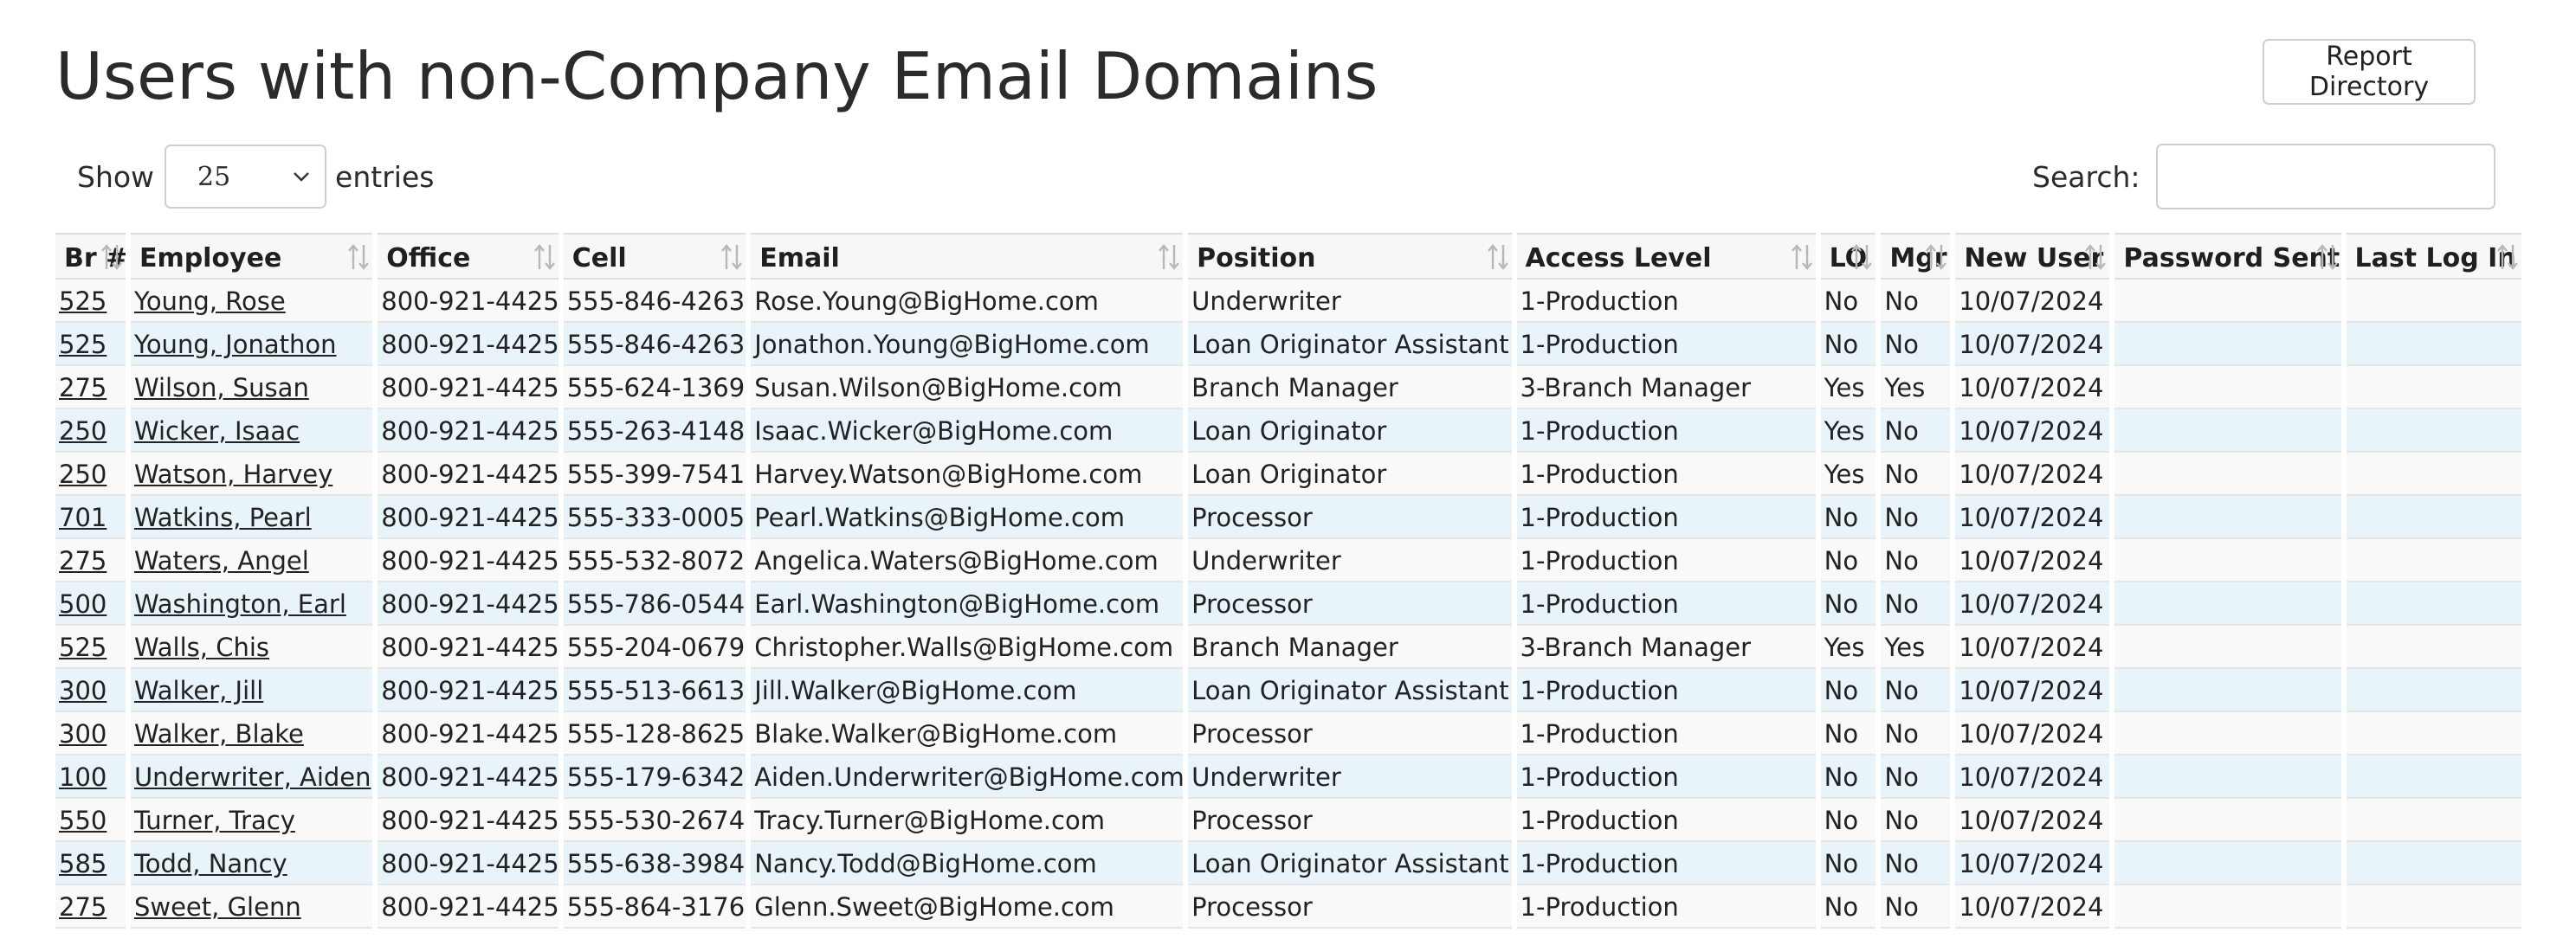 The height and width of the screenshot is (939, 2576). What do you see at coordinates (90, 257) in the screenshot?
I see `column-header-br: Br #` at bounding box center [90, 257].